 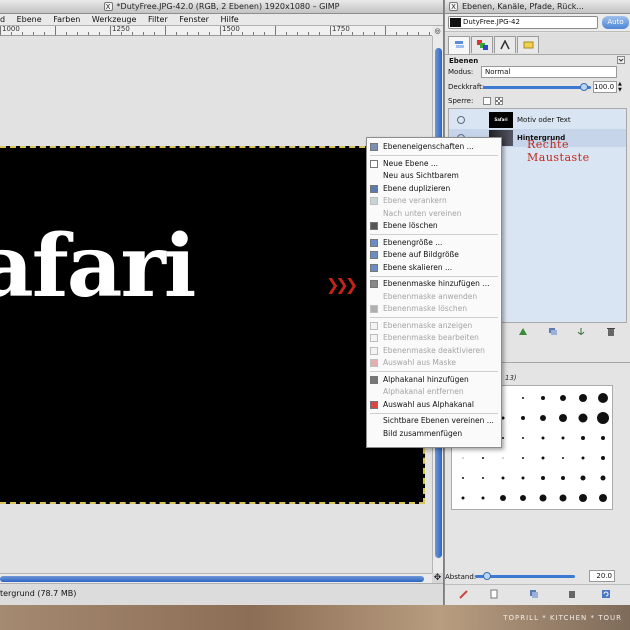 What do you see at coordinates (499, 101) in the screenshot?
I see `lock-alpha-checkbox` at bounding box center [499, 101].